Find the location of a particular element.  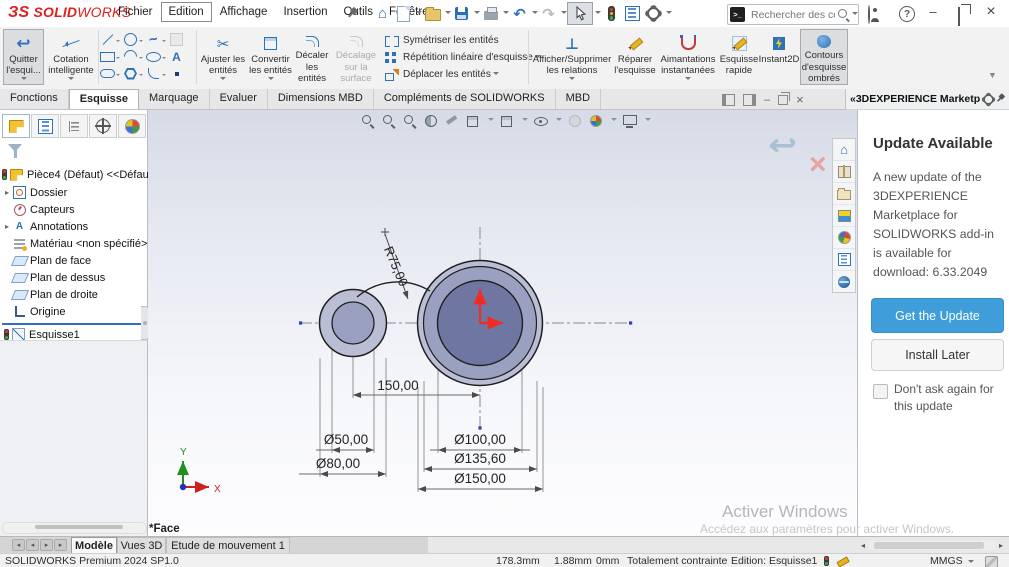

radius-dimension: R75,00 is located at coordinates (396, 264).